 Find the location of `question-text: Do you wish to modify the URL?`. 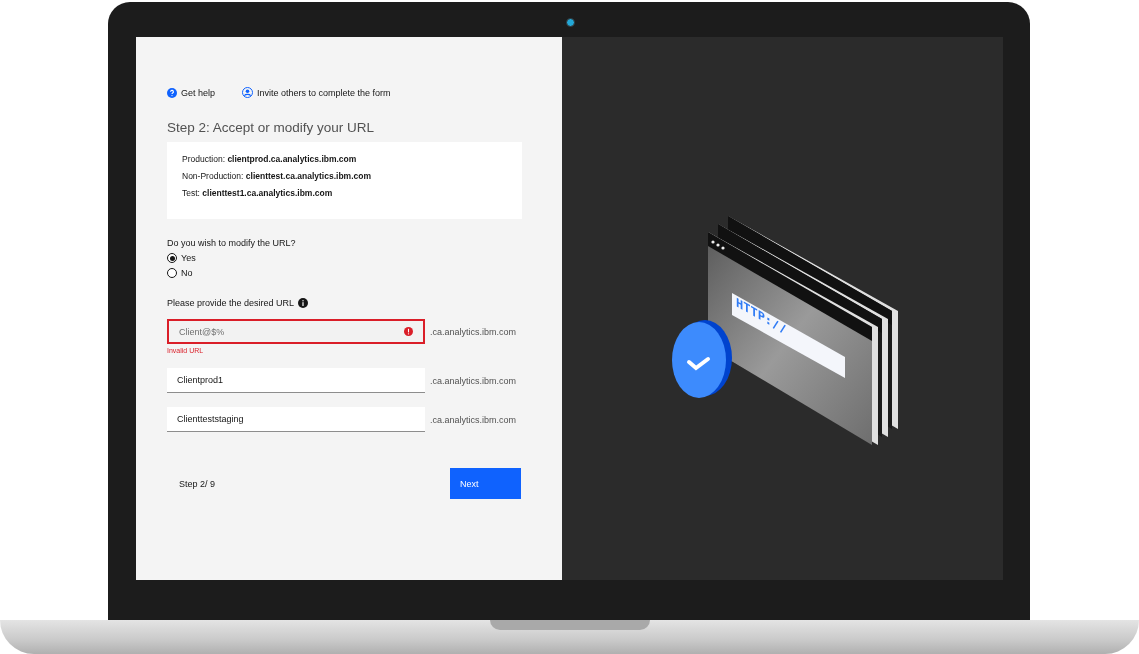

question-text: Do you wish to modify the URL? is located at coordinates (232, 243).